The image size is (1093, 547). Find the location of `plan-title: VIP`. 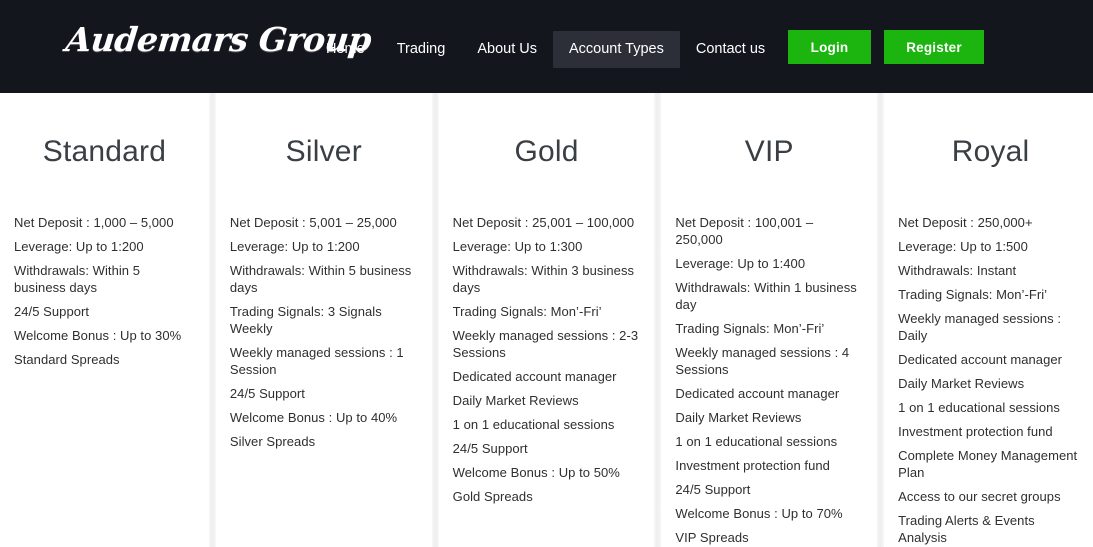

plan-title: VIP is located at coordinates (769, 151).